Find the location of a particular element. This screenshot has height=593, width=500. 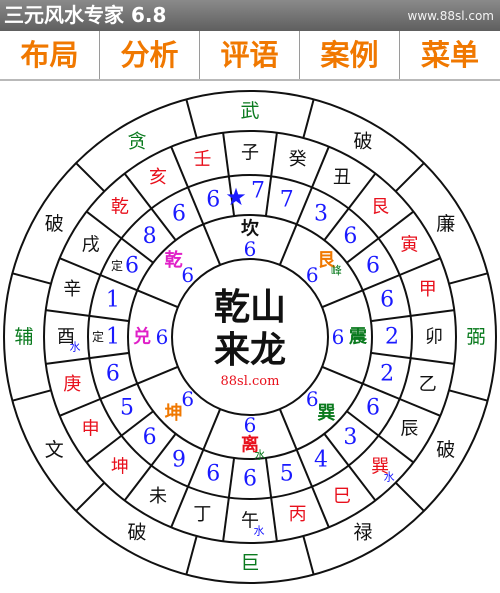

menu-analysis-button: 分析 is located at coordinates (150, 55).